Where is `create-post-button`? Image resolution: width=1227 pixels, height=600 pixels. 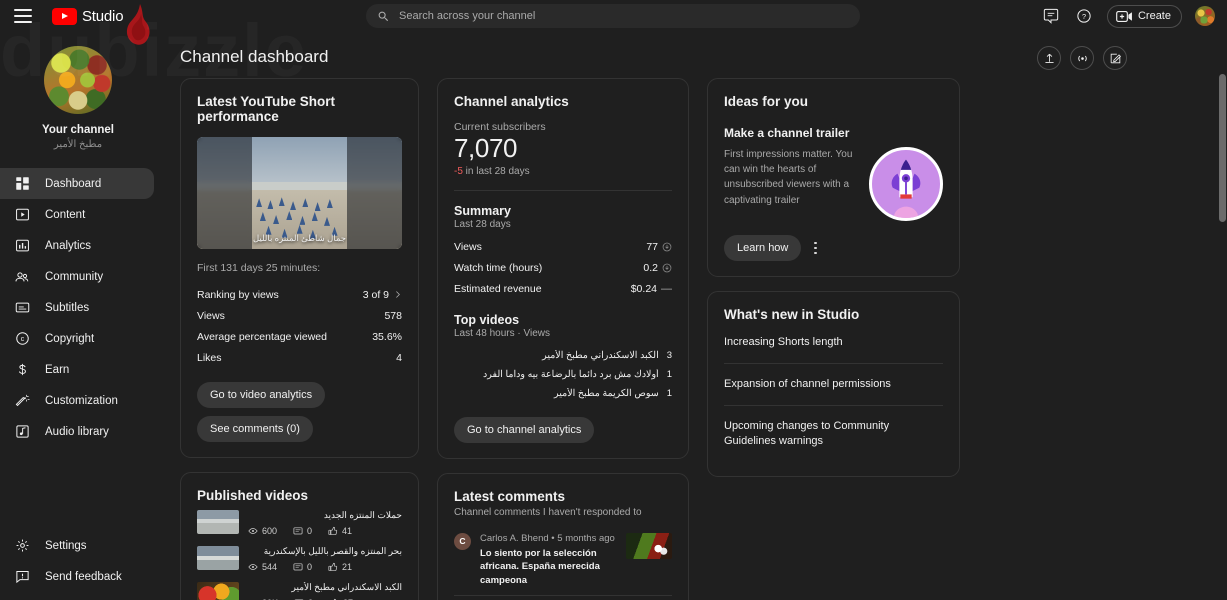
create-post-button is located at coordinates (1115, 58).